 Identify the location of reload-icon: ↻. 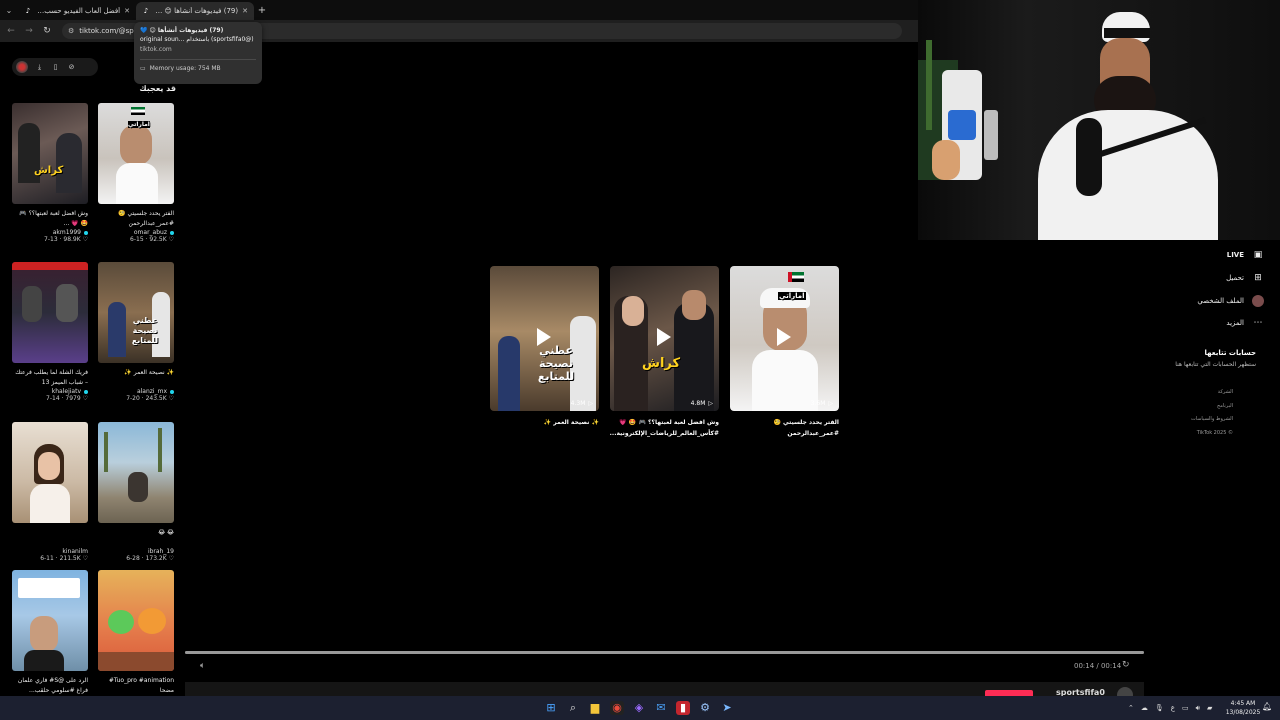
(47, 31).